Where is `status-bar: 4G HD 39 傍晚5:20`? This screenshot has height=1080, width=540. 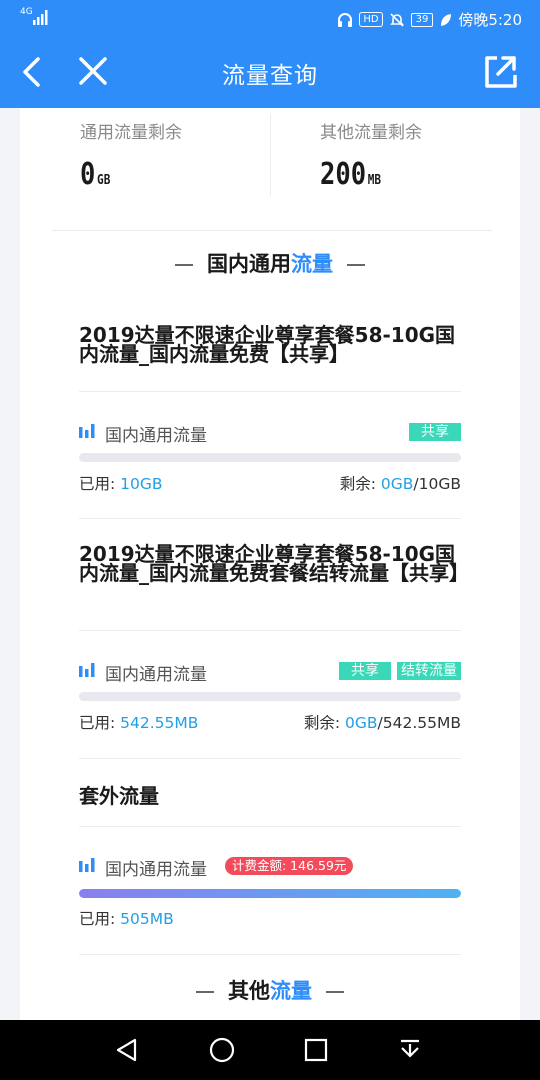 status-bar: 4G HD 39 傍晚5:20 is located at coordinates (270, 18).